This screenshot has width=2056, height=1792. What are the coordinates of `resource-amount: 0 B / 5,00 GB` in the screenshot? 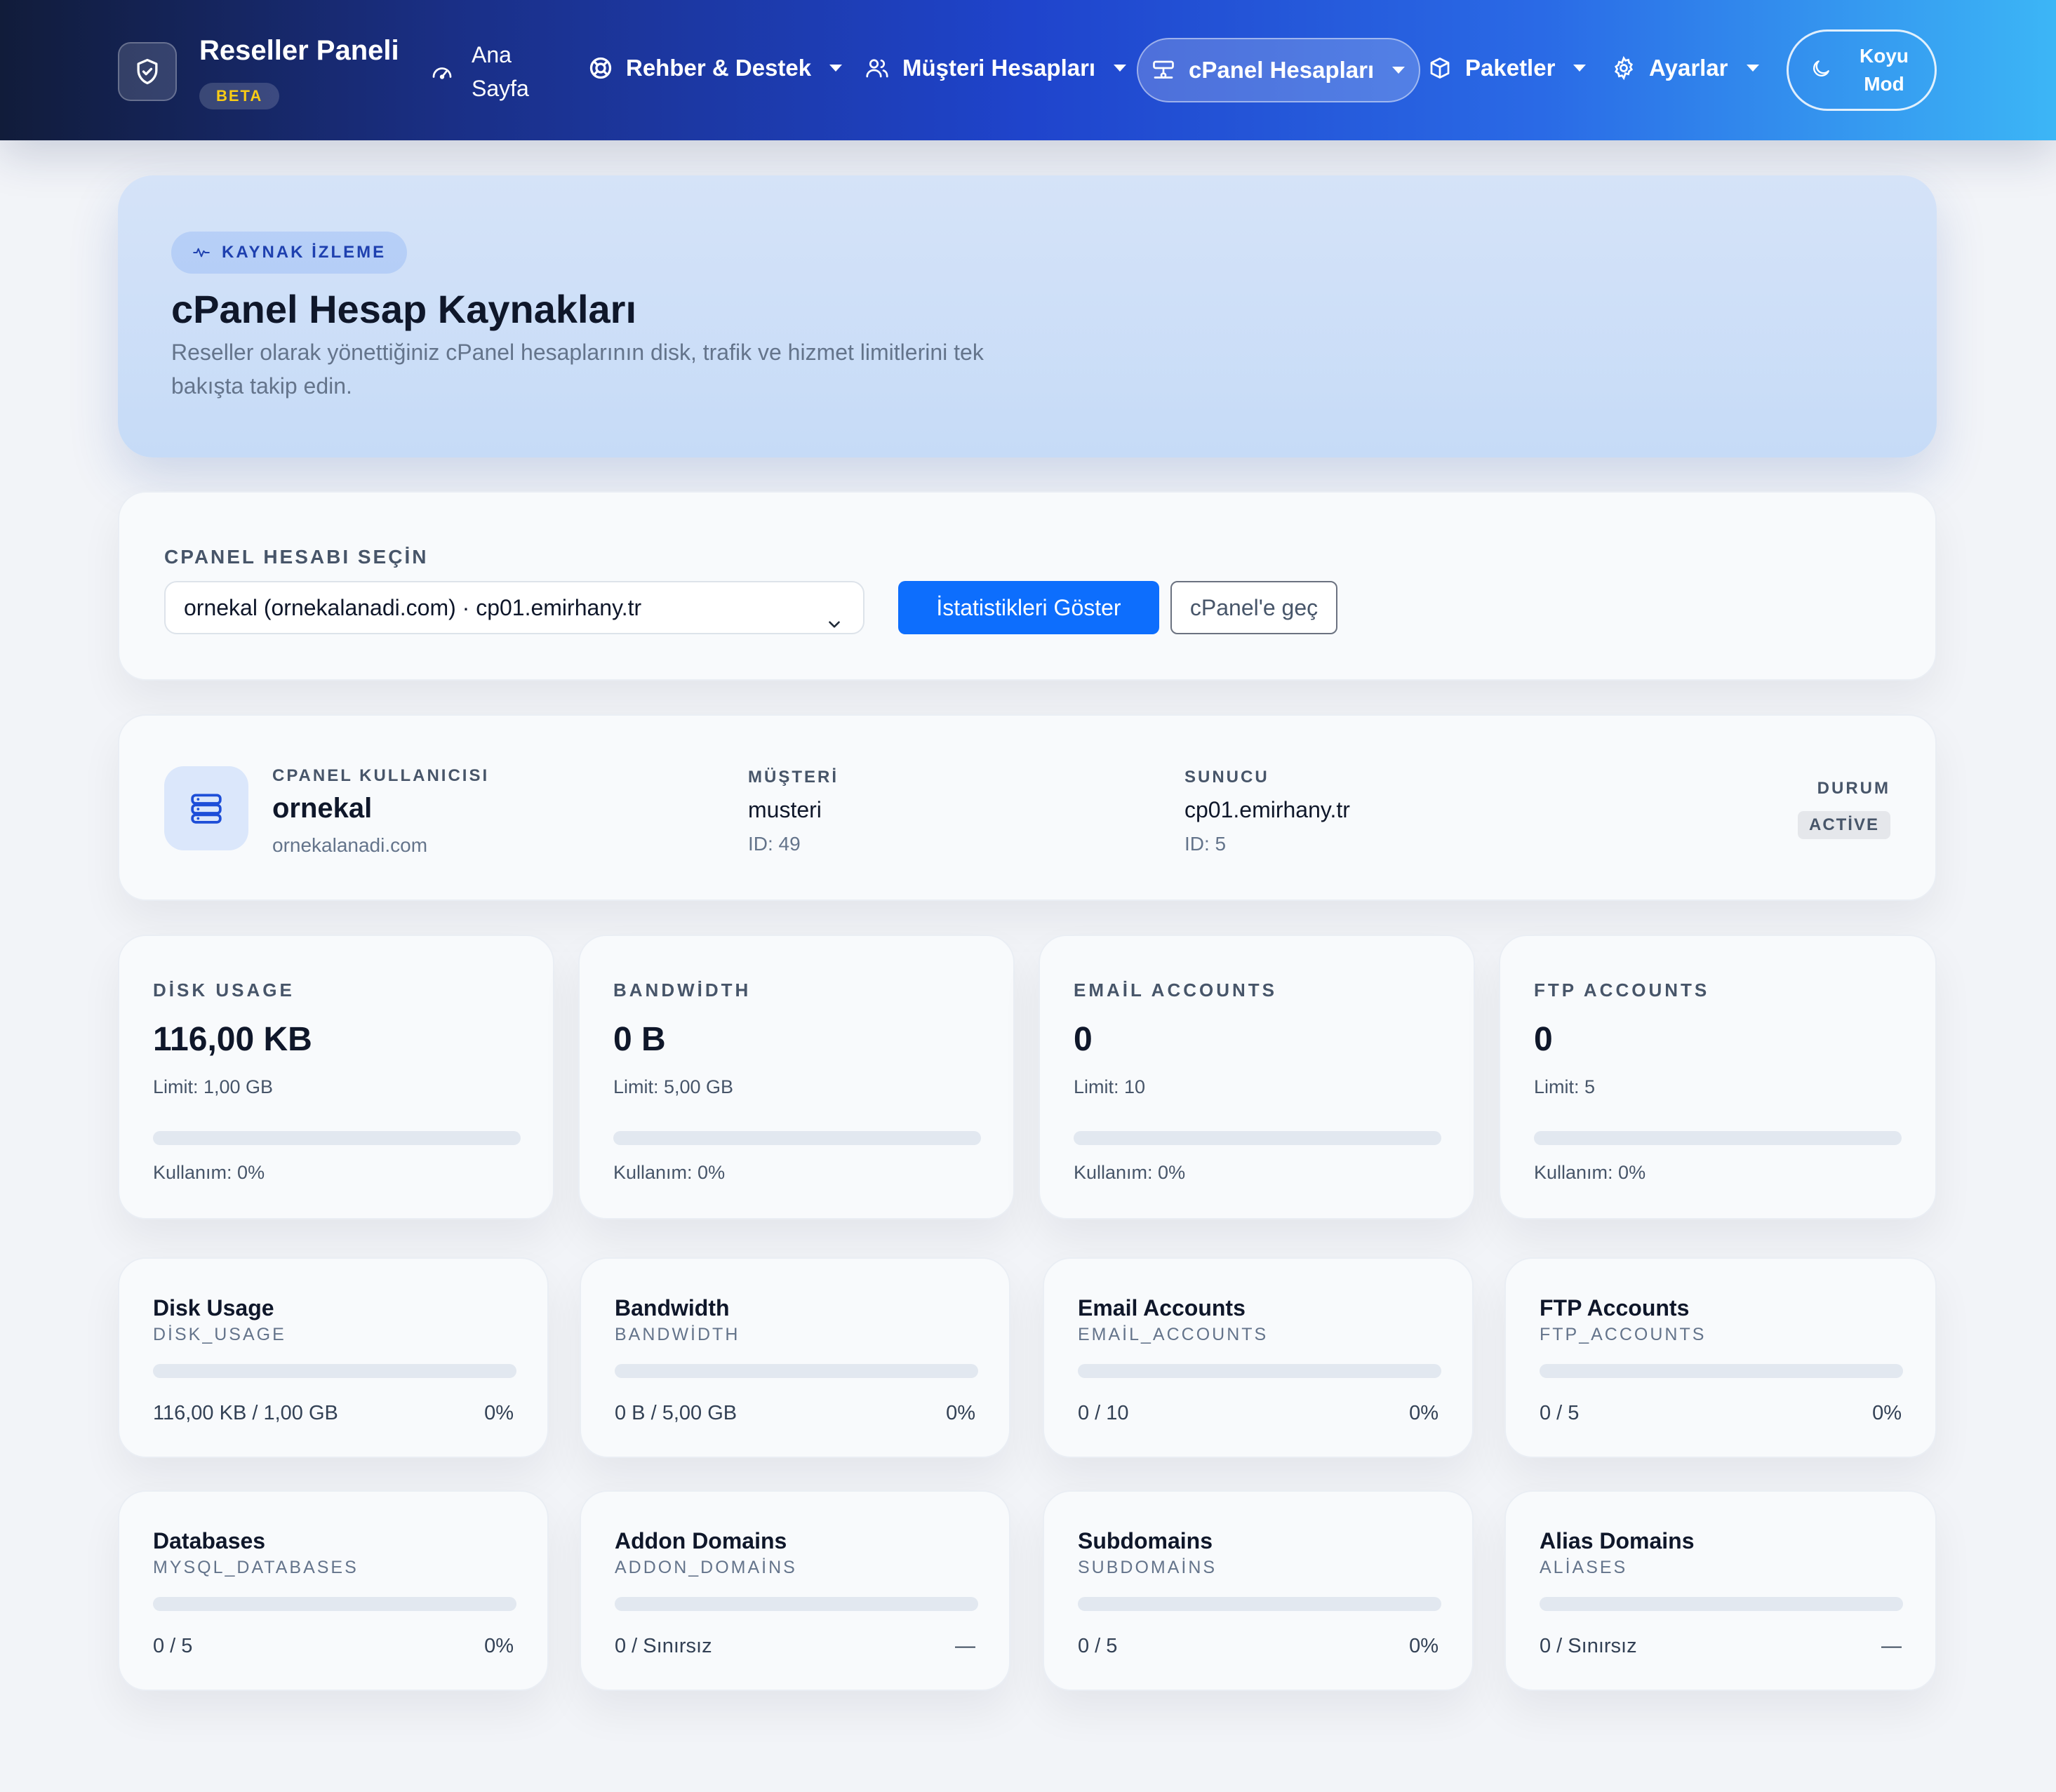 It's located at (676, 1413).